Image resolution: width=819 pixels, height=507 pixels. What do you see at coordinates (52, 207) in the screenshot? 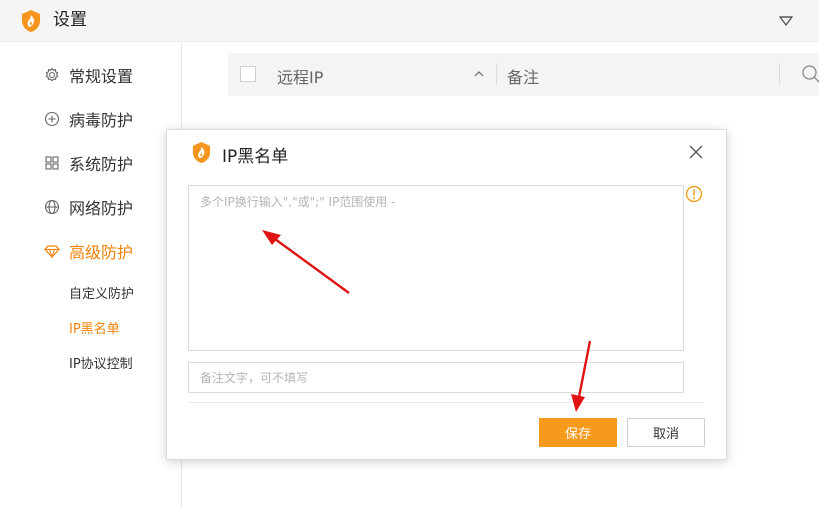
I see `globe-icon` at bounding box center [52, 207].